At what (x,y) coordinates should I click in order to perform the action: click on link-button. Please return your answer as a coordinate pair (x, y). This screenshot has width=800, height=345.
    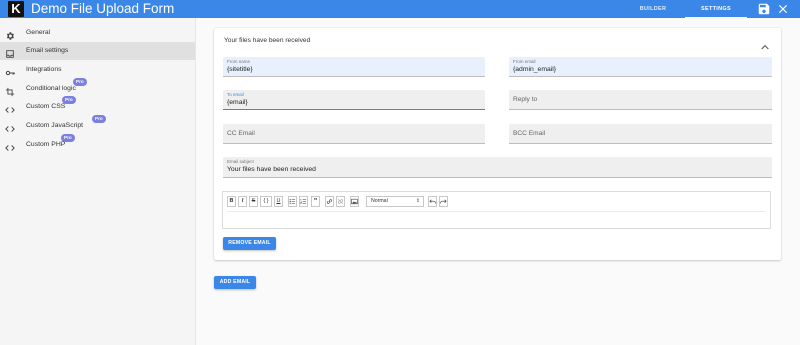
    Looking at the image, I should click on (329, 201).